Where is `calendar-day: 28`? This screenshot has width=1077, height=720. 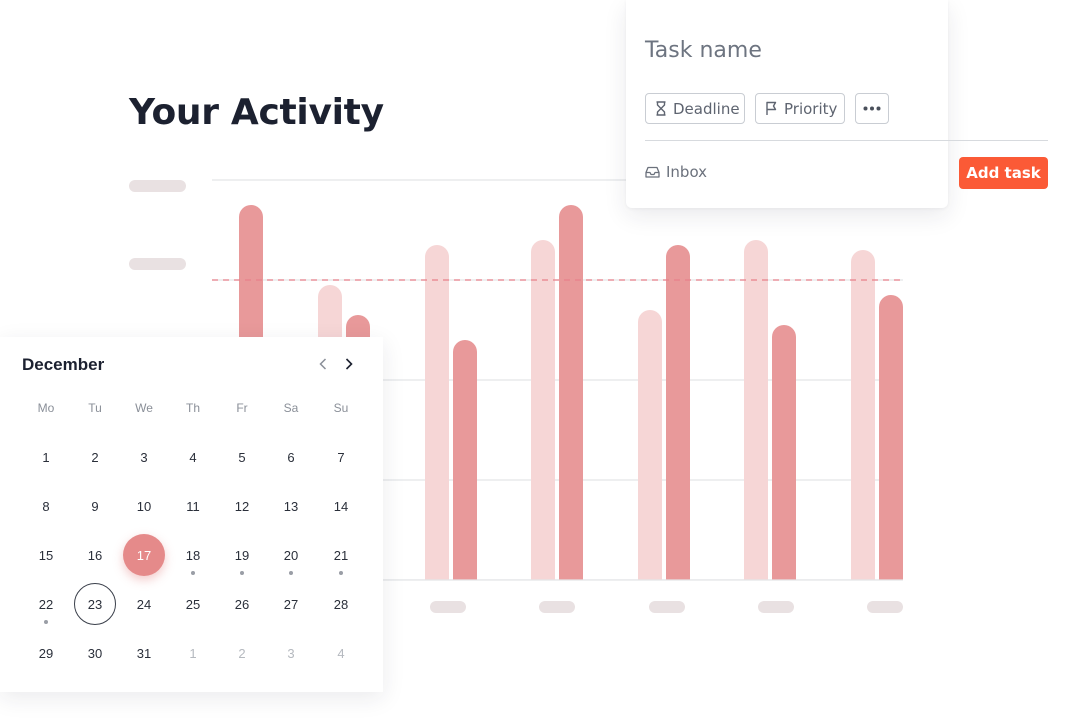
calendar-day: 28 is located at coordinates (341, 604).